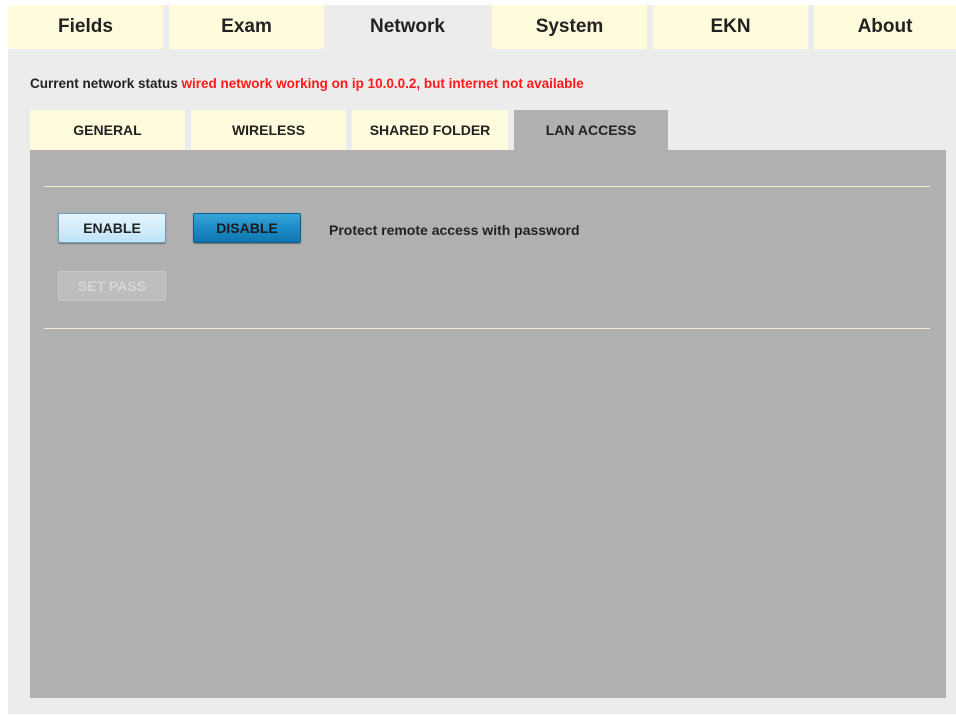 This screenshot has height=715, width=956. What do you see at coordinates (430, 130) in the screenshot?
I see `subtab-shared-folder: SHARED FOLDER` at bounding box center [430, 130].